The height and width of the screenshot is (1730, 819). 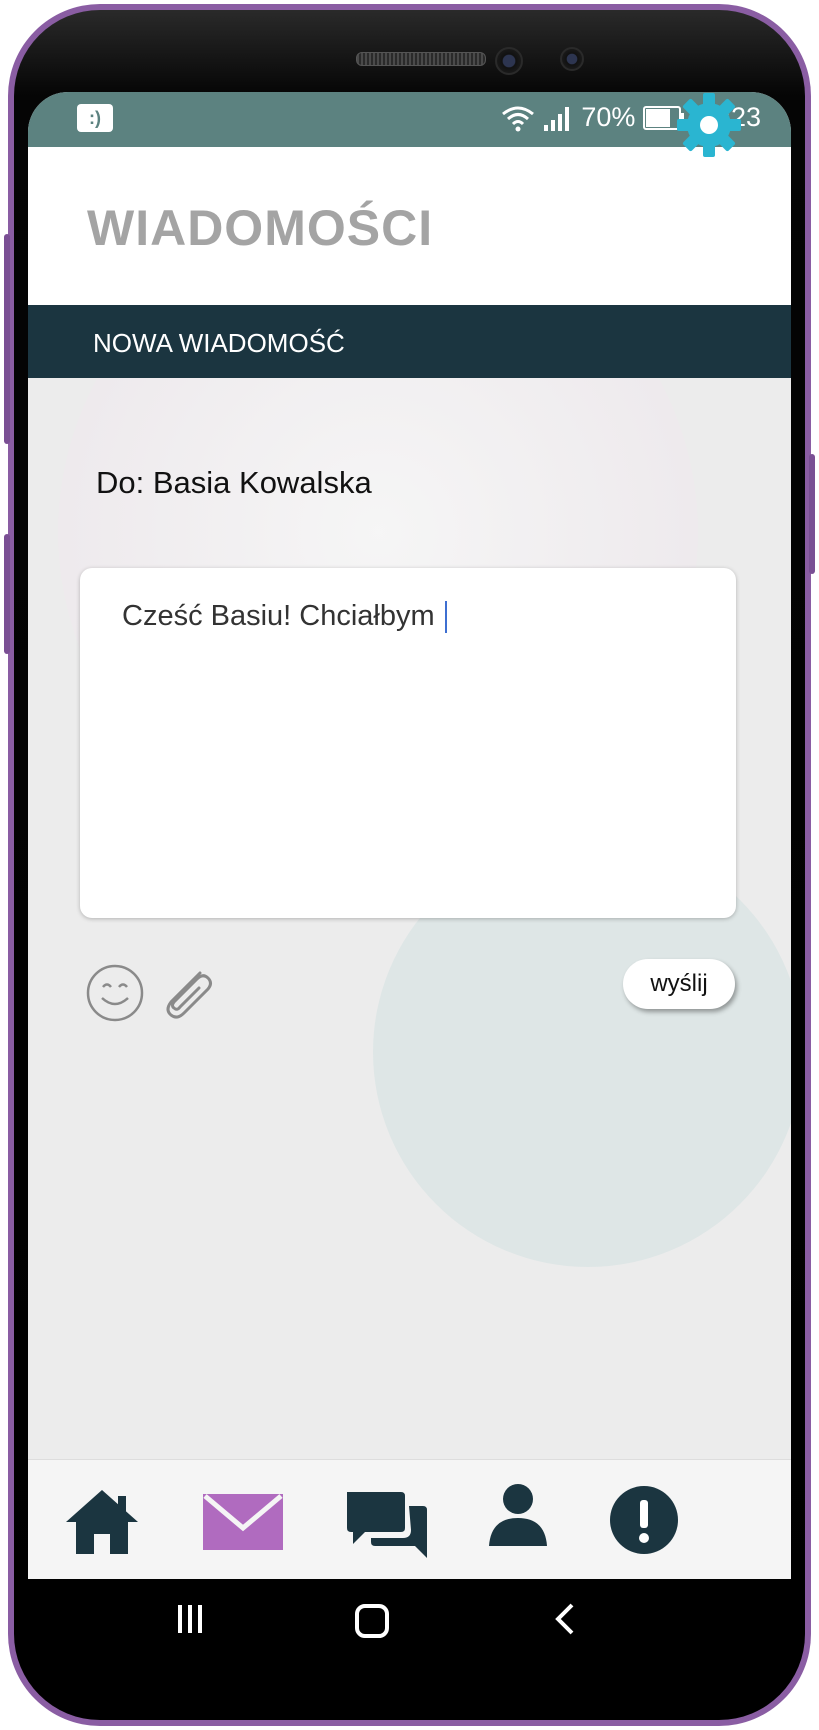 I want to click on alert-icon, so click(x=644, y=1520).